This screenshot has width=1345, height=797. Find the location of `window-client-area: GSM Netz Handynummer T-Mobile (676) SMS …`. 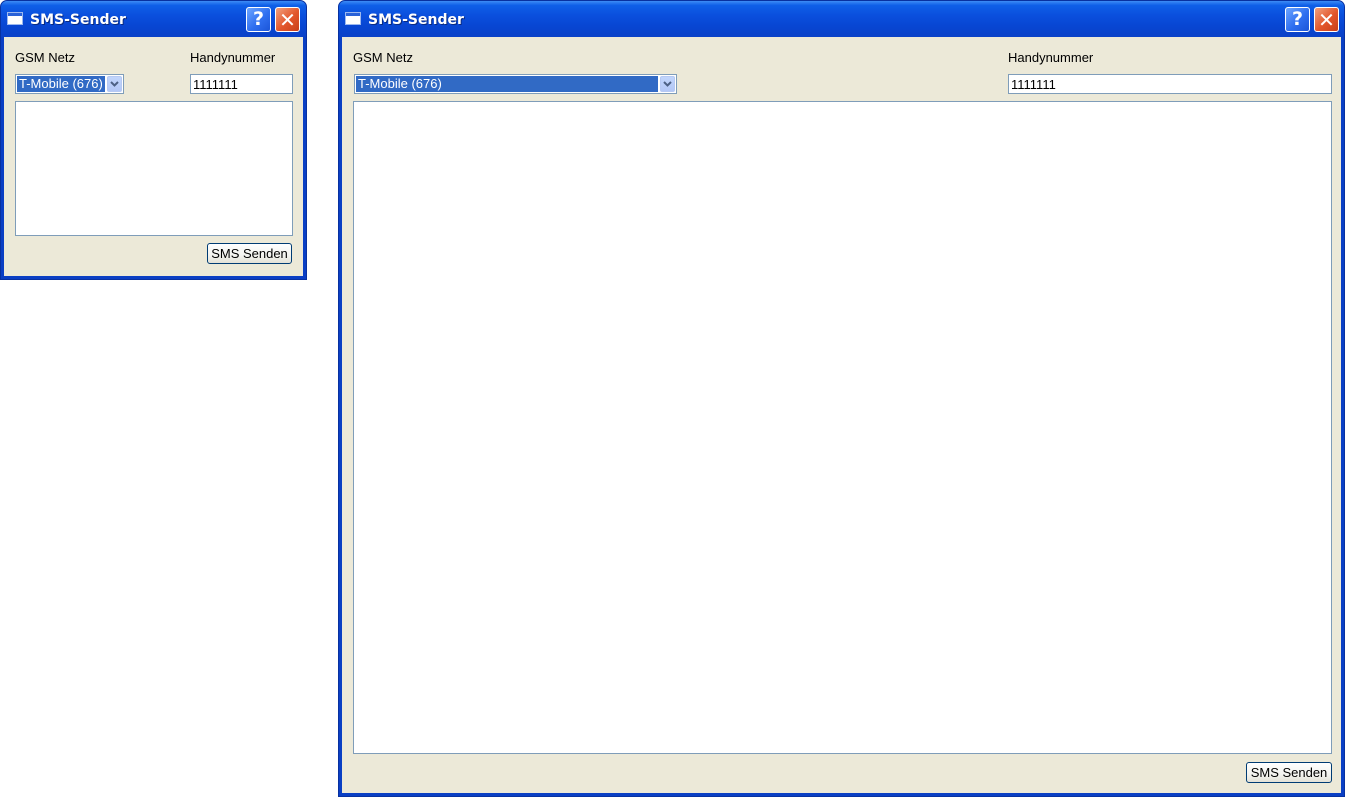

window-client-area: GSM Netz Handynummer T-Mobile (676) SMS … is located at coordinates (153, 156).